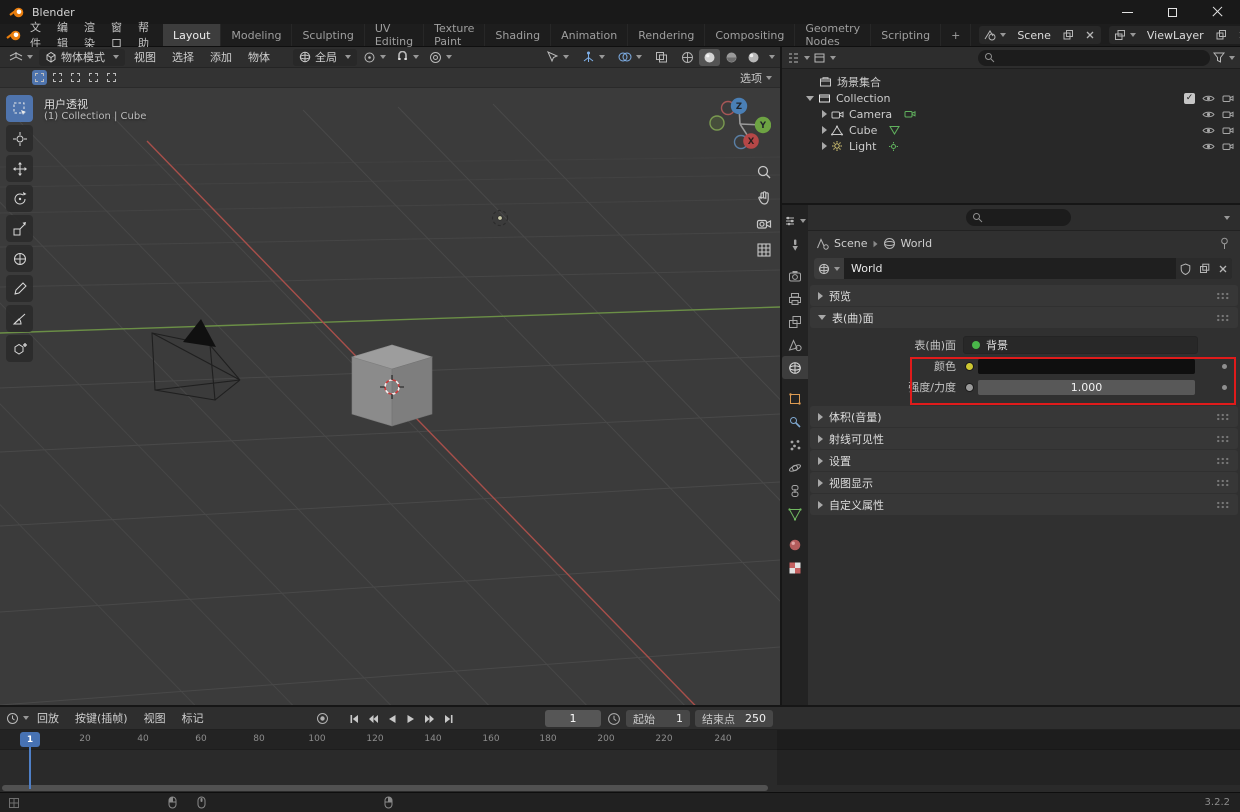 The image size is (1240, 812). I want to click on strength-animate-dot, so click(1224, 387).